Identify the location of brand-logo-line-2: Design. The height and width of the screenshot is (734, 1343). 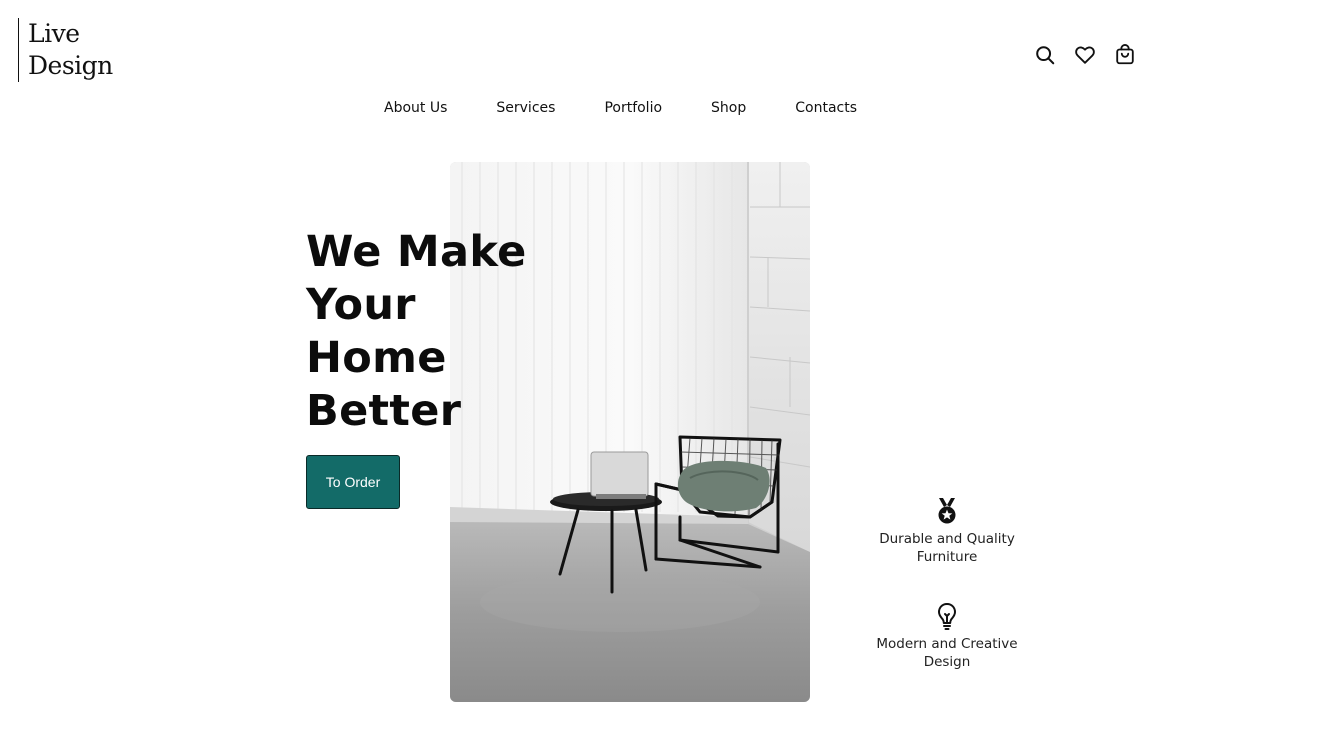
(70, 65).